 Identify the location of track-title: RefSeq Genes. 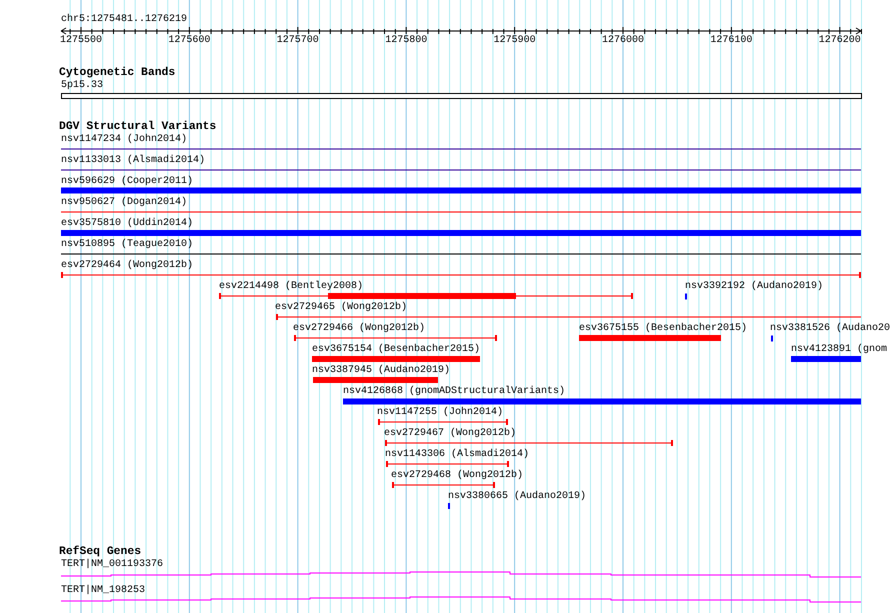
(100, 552).